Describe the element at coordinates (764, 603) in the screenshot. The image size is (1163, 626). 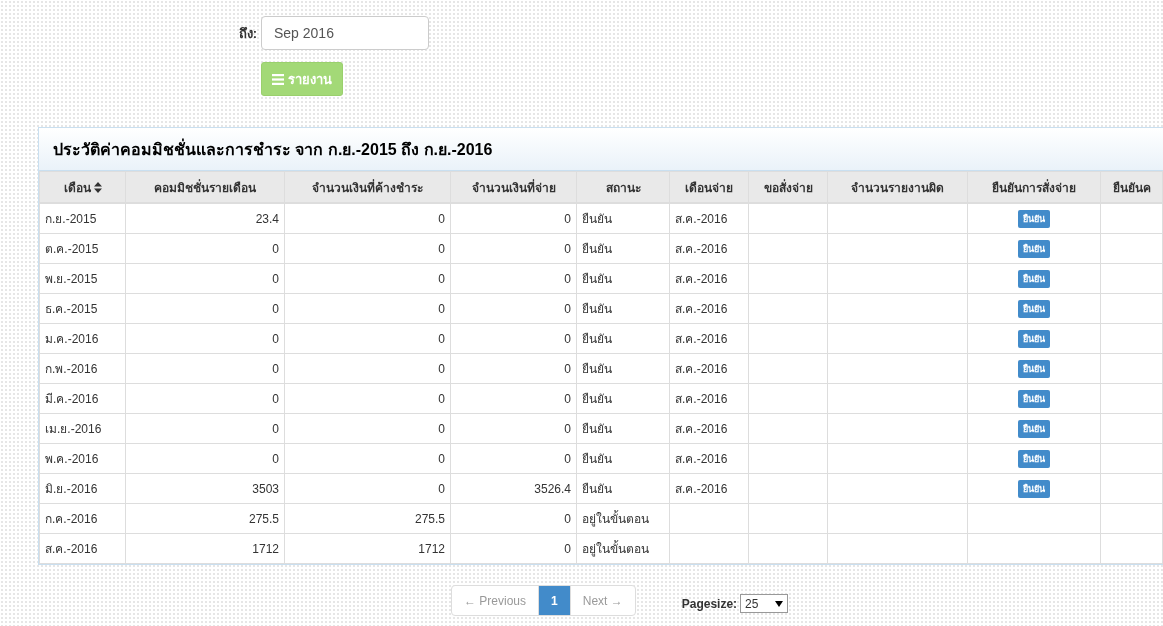
I see `pagesize-select: 25` at that location.